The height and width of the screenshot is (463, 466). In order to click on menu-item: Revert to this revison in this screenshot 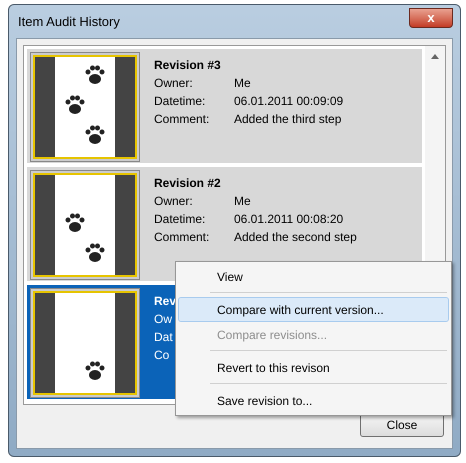, I will do `click(313, 371)`.